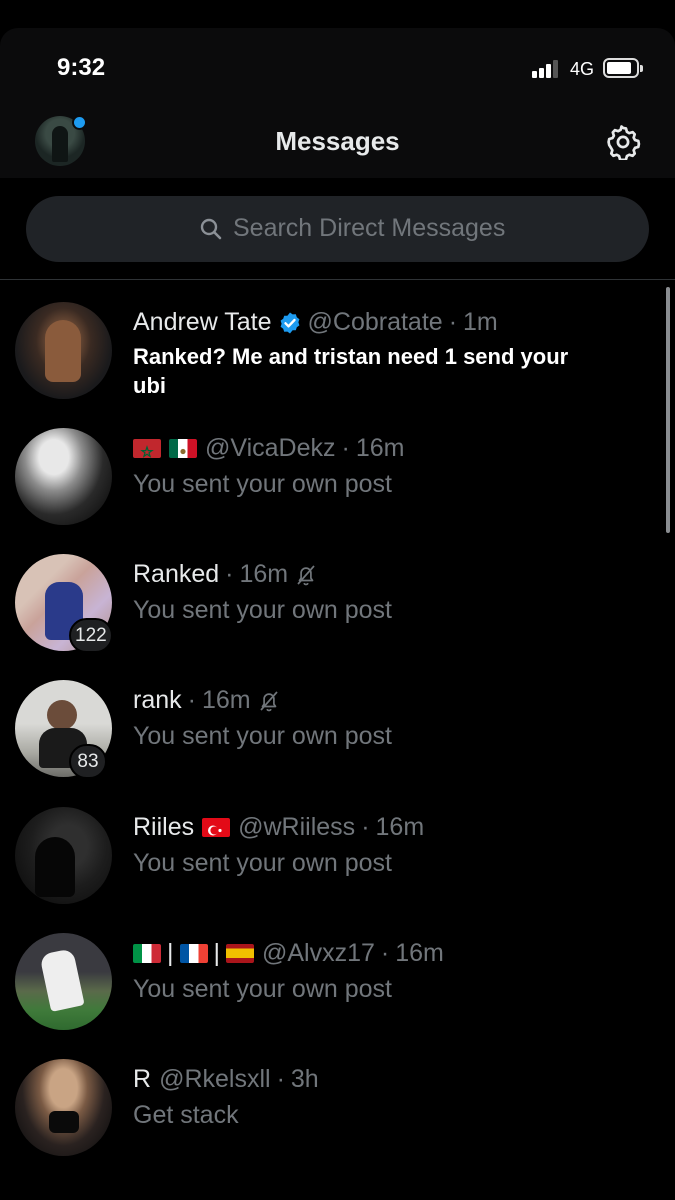 The width and height of the screenshot is (675, 1200). Describe the element at coordinates (297, 827) in the screenshot. I see `contact-handle: @wRiiless` at that location.